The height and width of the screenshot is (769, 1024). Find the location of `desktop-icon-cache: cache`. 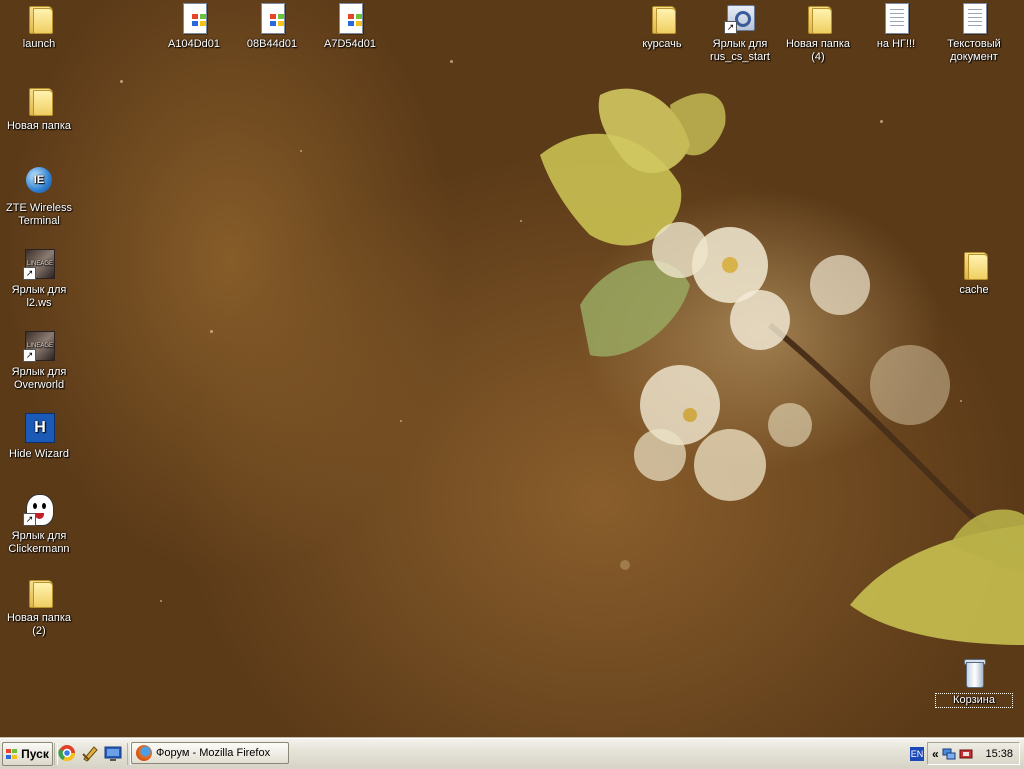

desktop-icon-cache: cache is located at coordinates (974, 272).